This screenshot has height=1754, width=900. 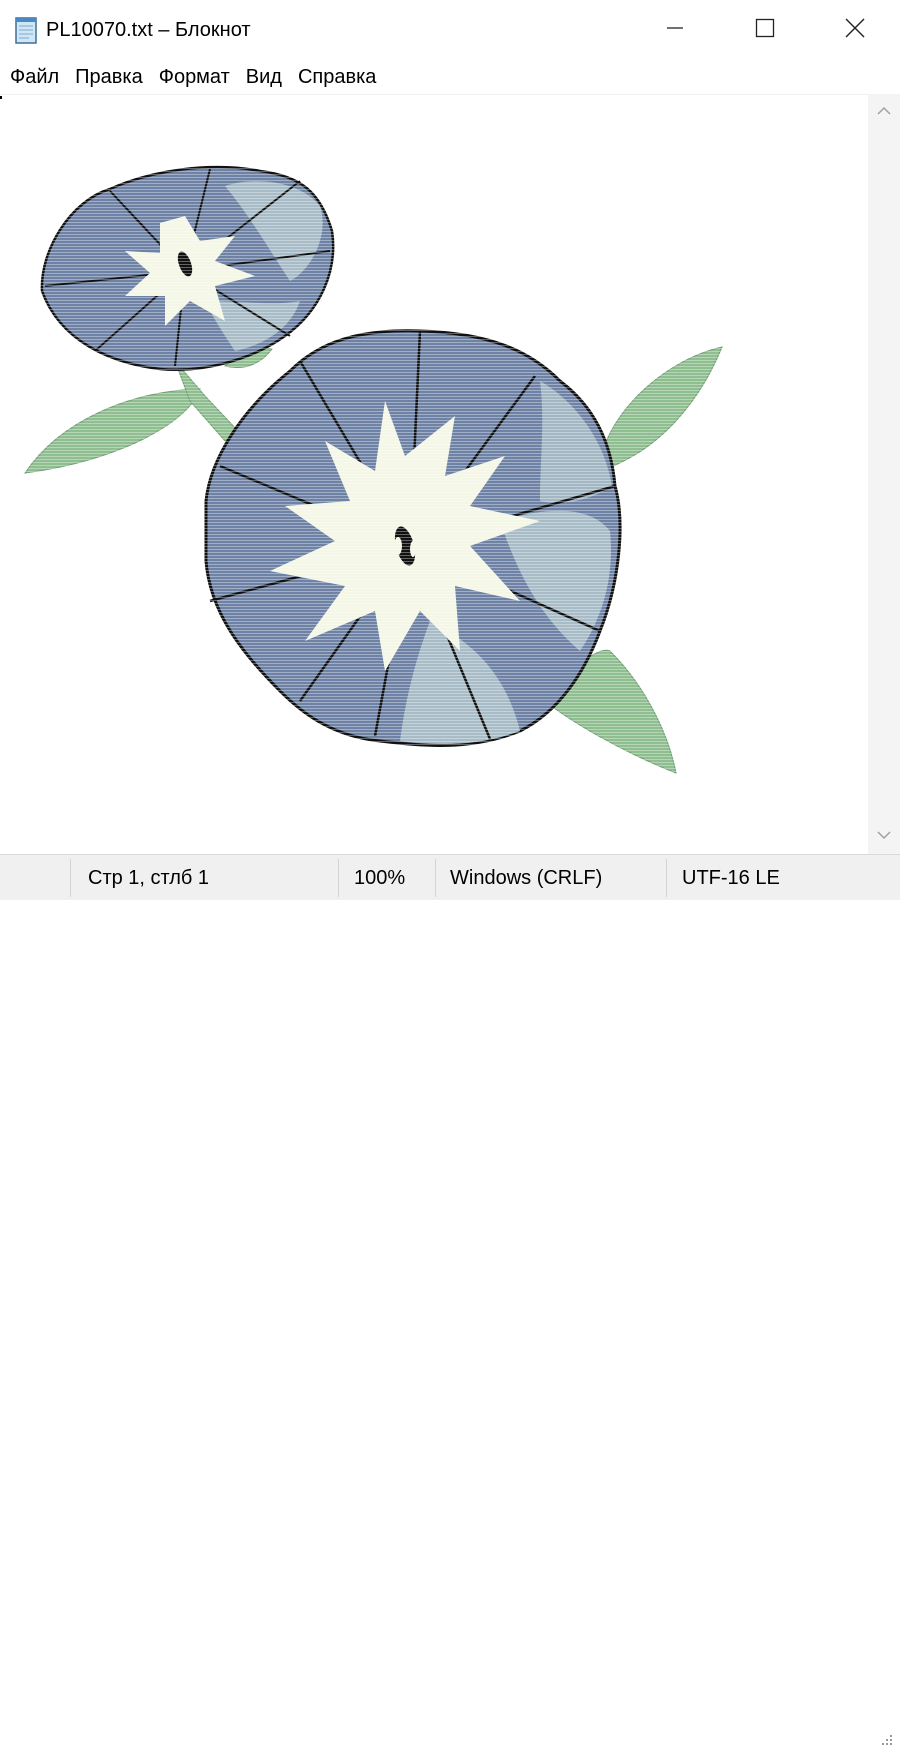 I want to click on chevron-down-icon, so click(x=884, y=836).